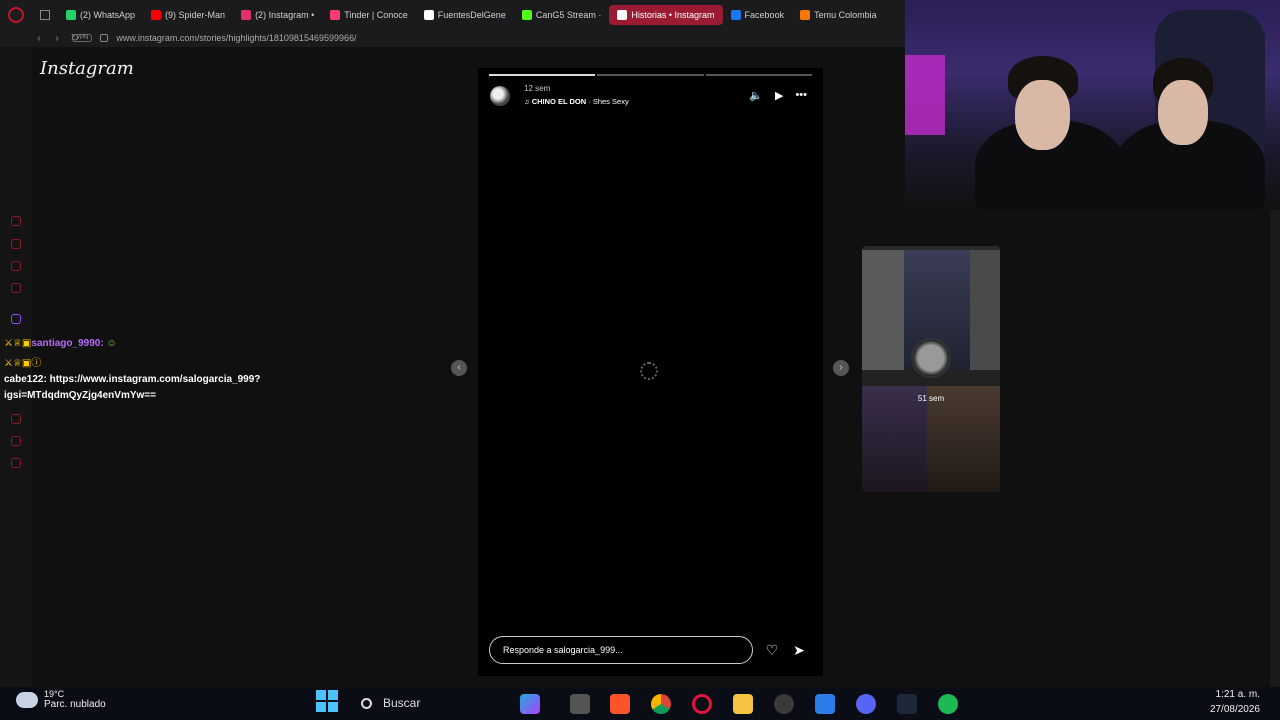 This screenshot has height=720, width=1280. I want to click on forward-icon: ›, so click(57, 38).